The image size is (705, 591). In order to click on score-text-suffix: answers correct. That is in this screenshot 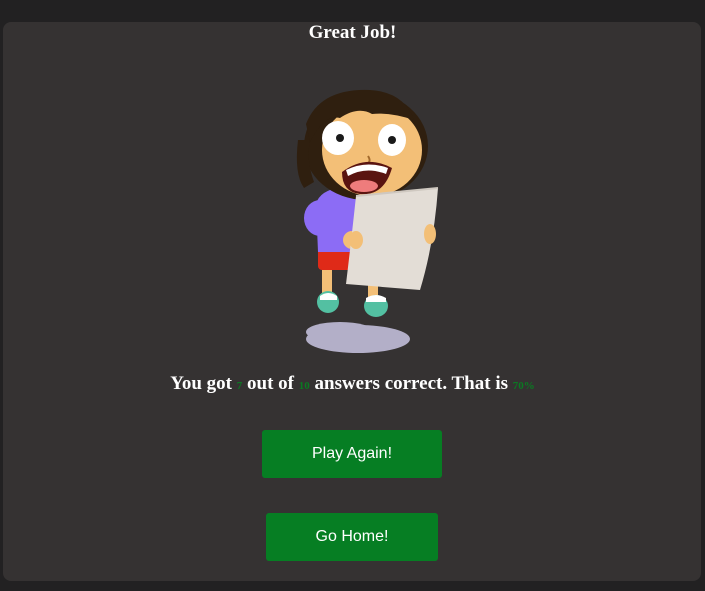, I will do `click(411, 383)`.